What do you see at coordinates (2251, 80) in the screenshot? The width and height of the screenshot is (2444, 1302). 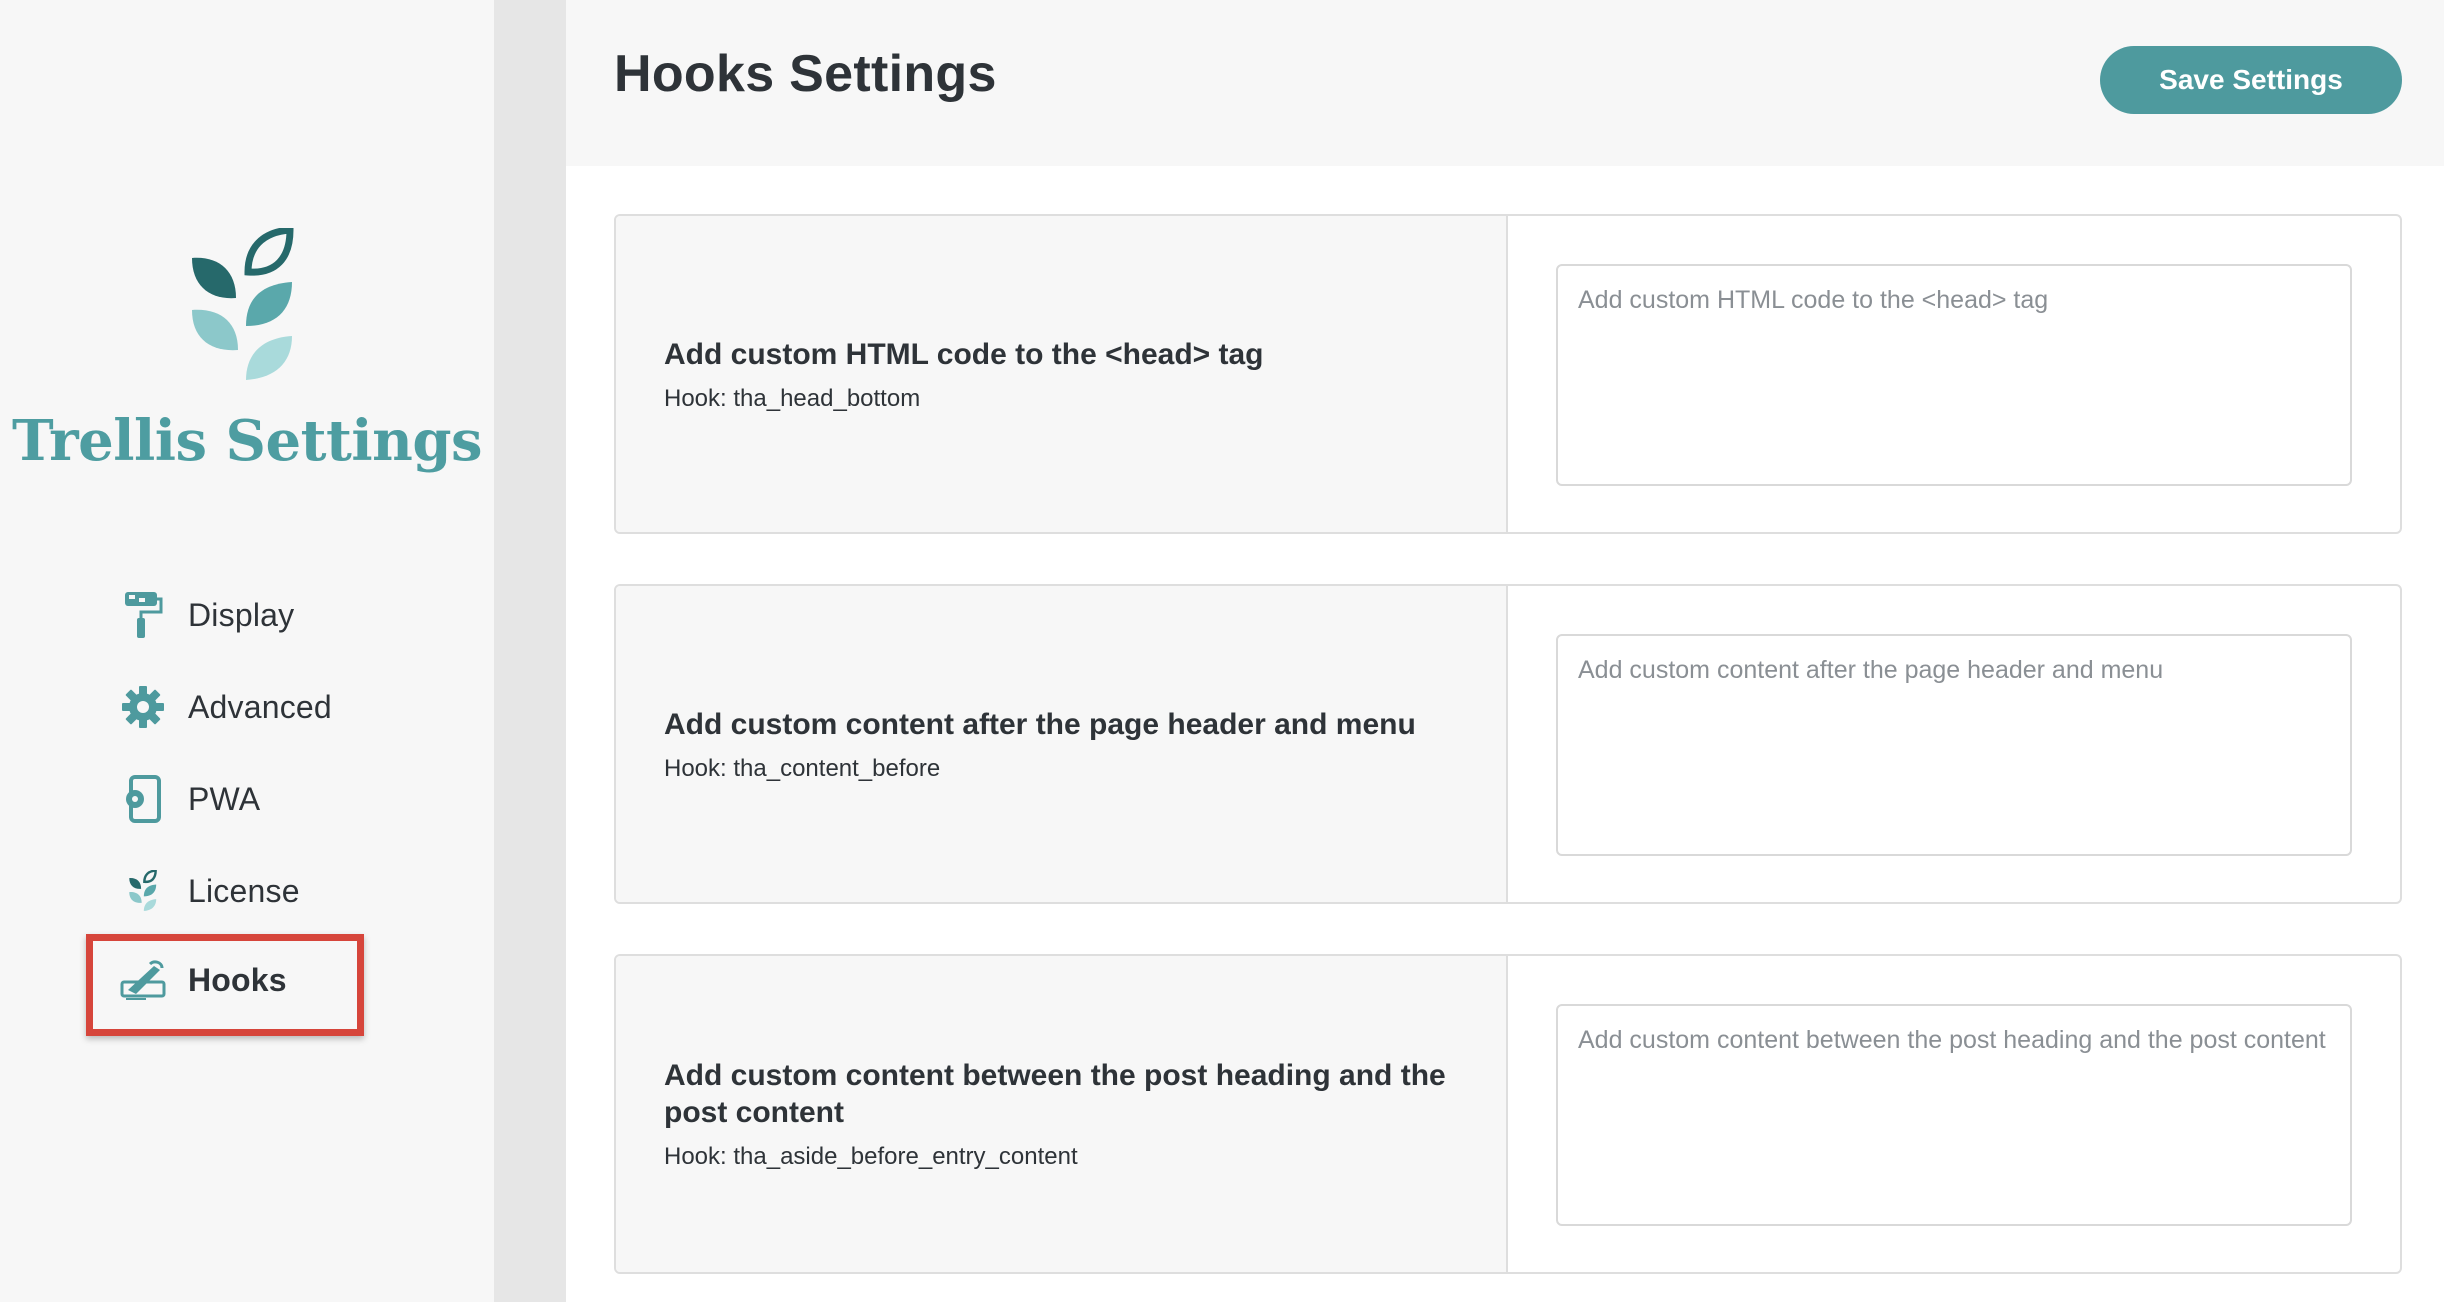 I see `save-settings-button: Save Settings` at bounding box center [2251, 80].